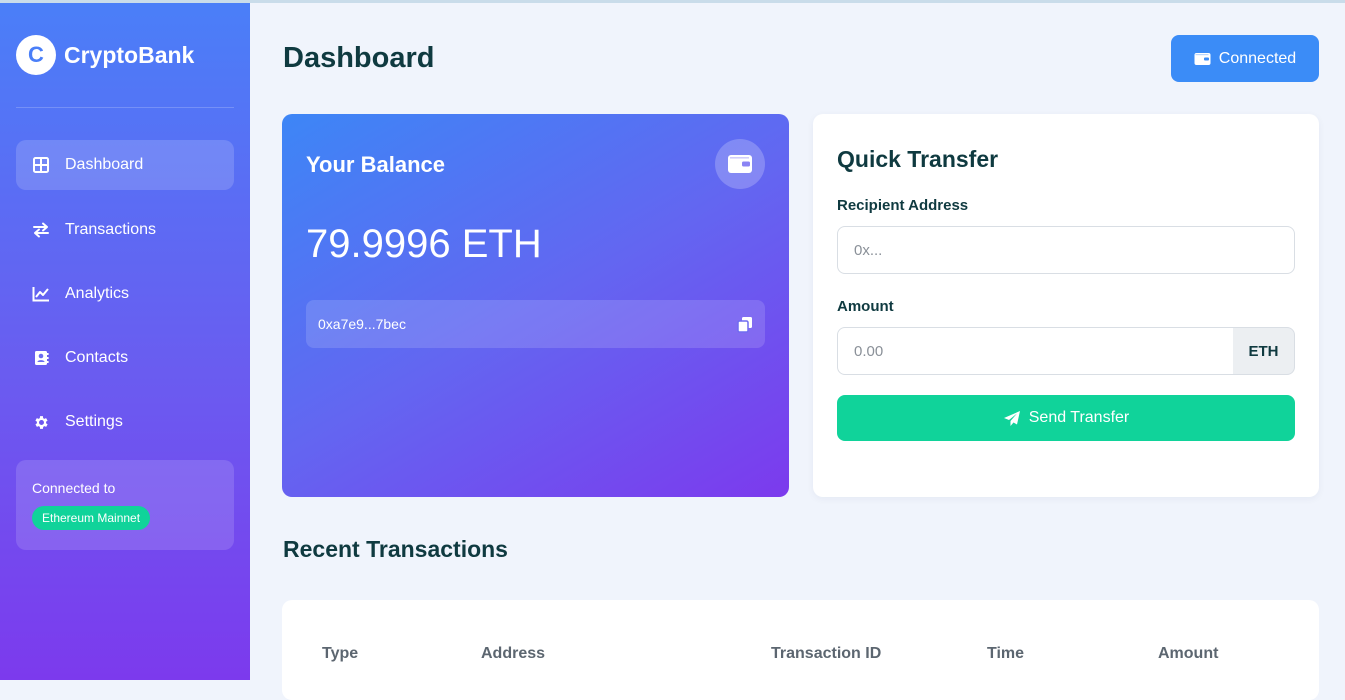  I want to click on brand: C CryptoBank, so click(105, 55).